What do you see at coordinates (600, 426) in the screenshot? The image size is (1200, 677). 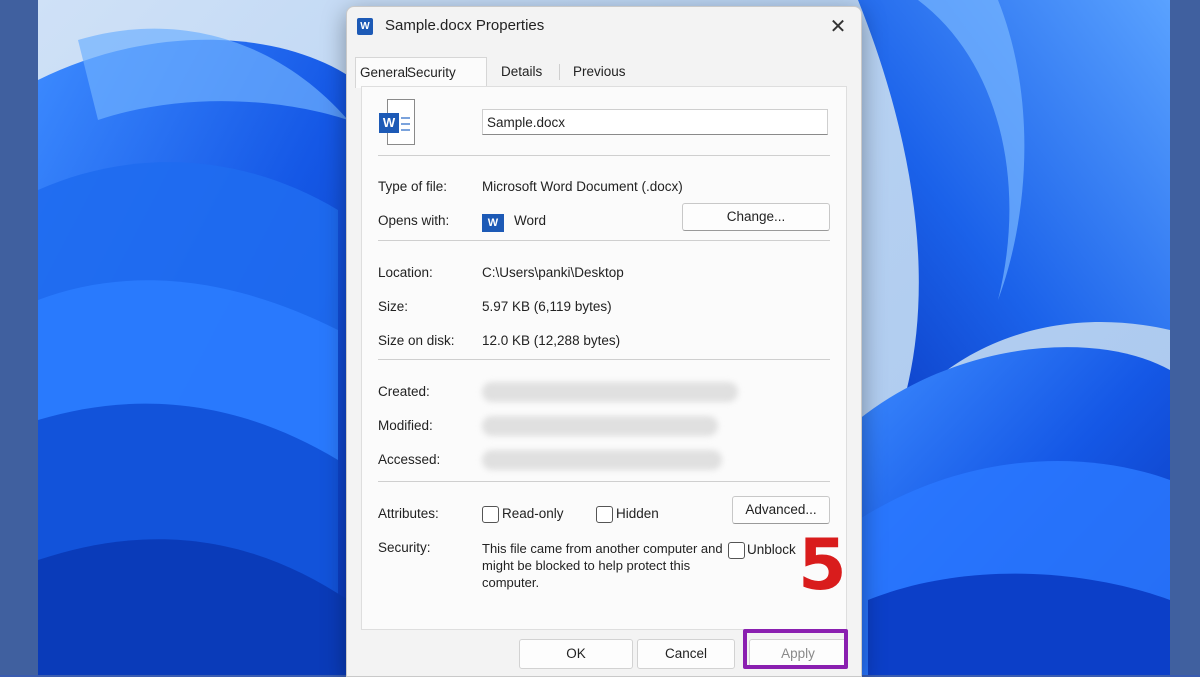 I see `modified-value-redacted` at bounding box center [600, 426].